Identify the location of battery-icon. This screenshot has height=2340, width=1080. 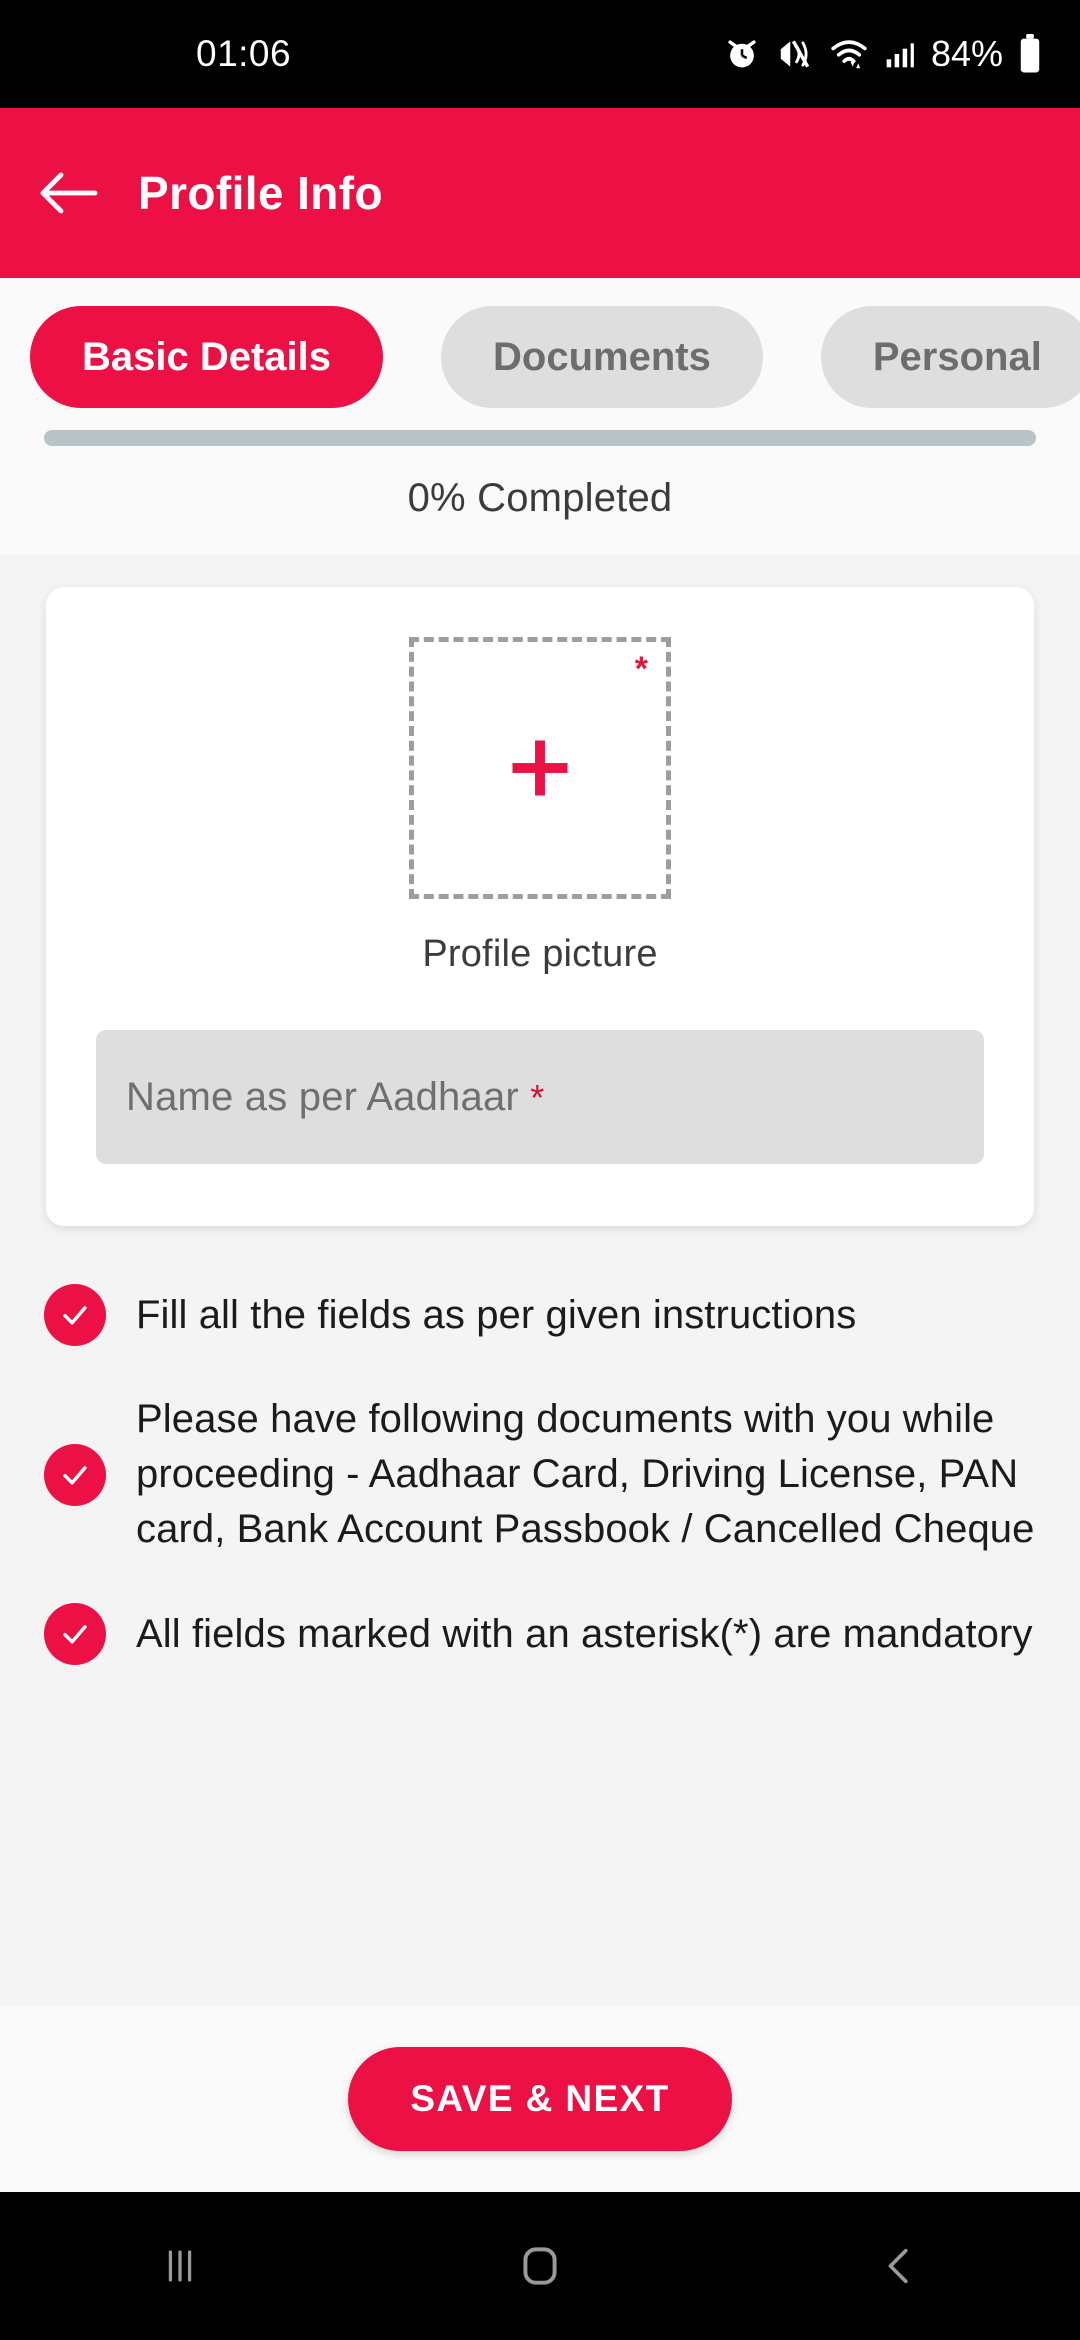
(1030, 54).